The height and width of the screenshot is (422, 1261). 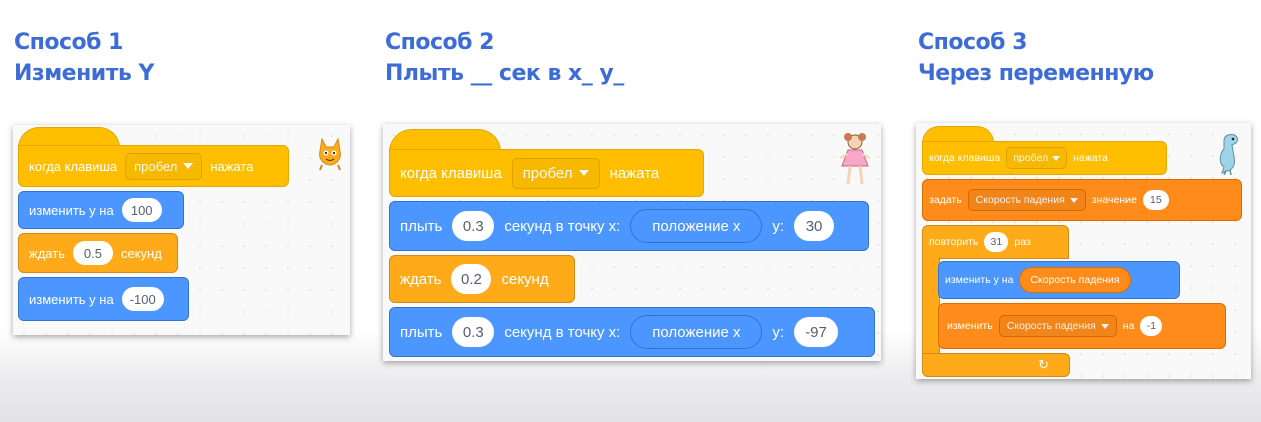 I want to click on loop-arrow-icon: ↻, so click(x=1043, y=364).